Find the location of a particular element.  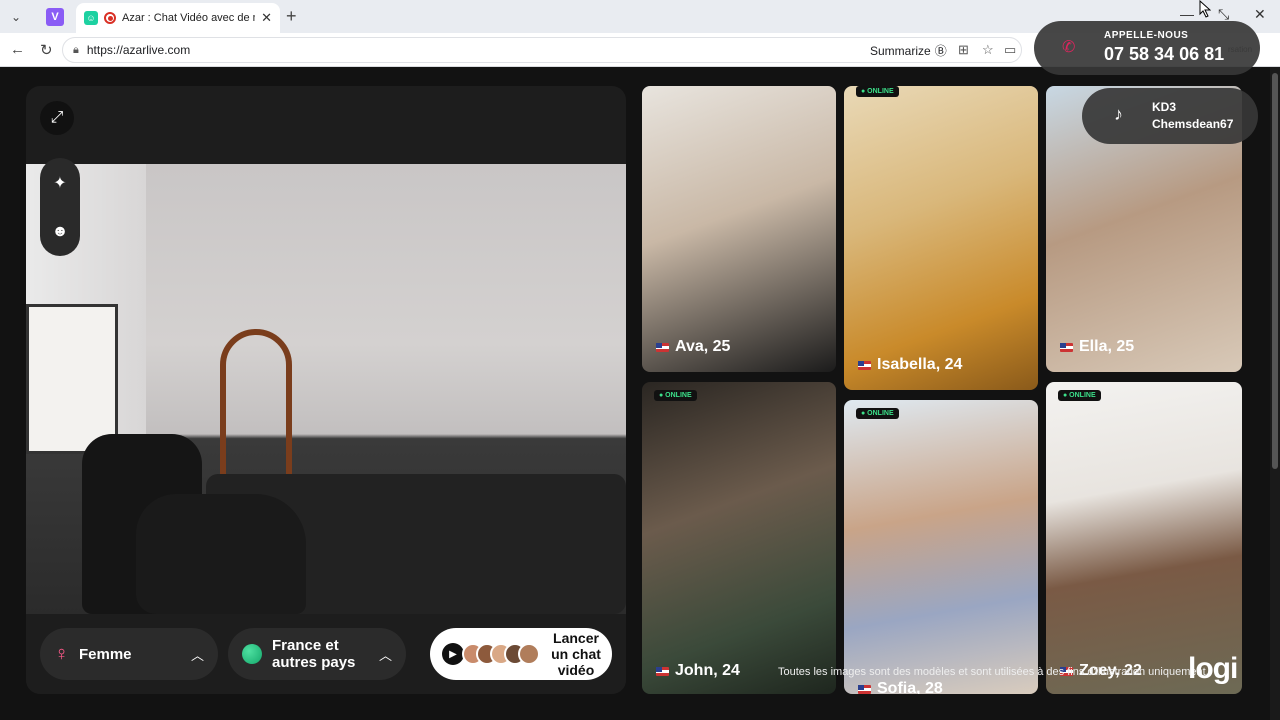

call-us-overlay: ✆ APPELLE-NOUS 07 58 34 06 81 is located at coordinates (1147, 48).